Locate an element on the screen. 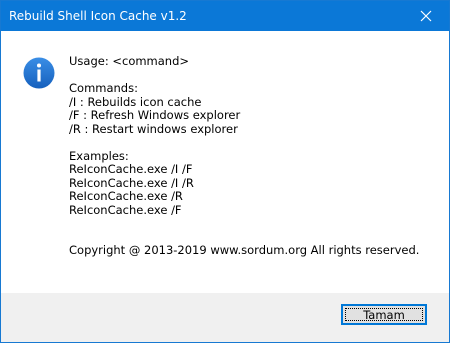 Image resolution: width=450 pixels, height=343 pixels. close-button is located at coordinates (426, 16).